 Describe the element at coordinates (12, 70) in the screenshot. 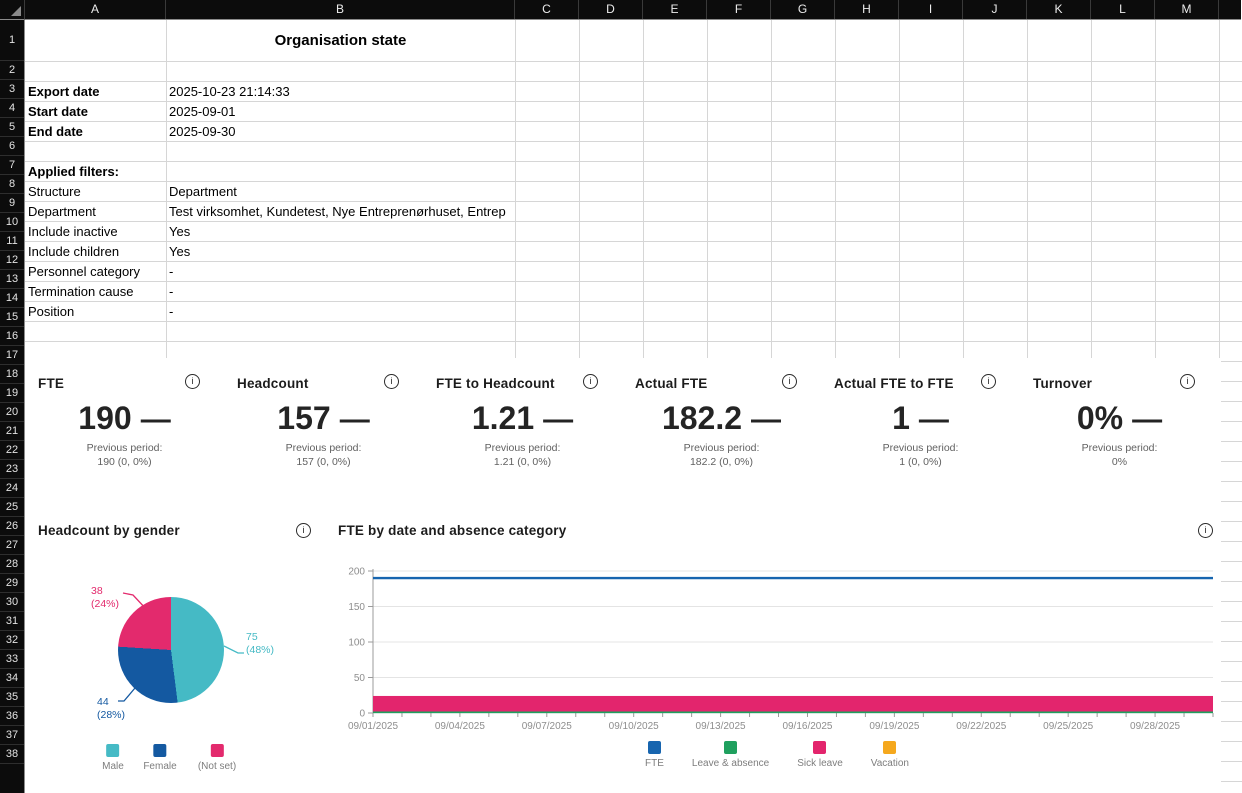

I see `row-header: 2` at that location.